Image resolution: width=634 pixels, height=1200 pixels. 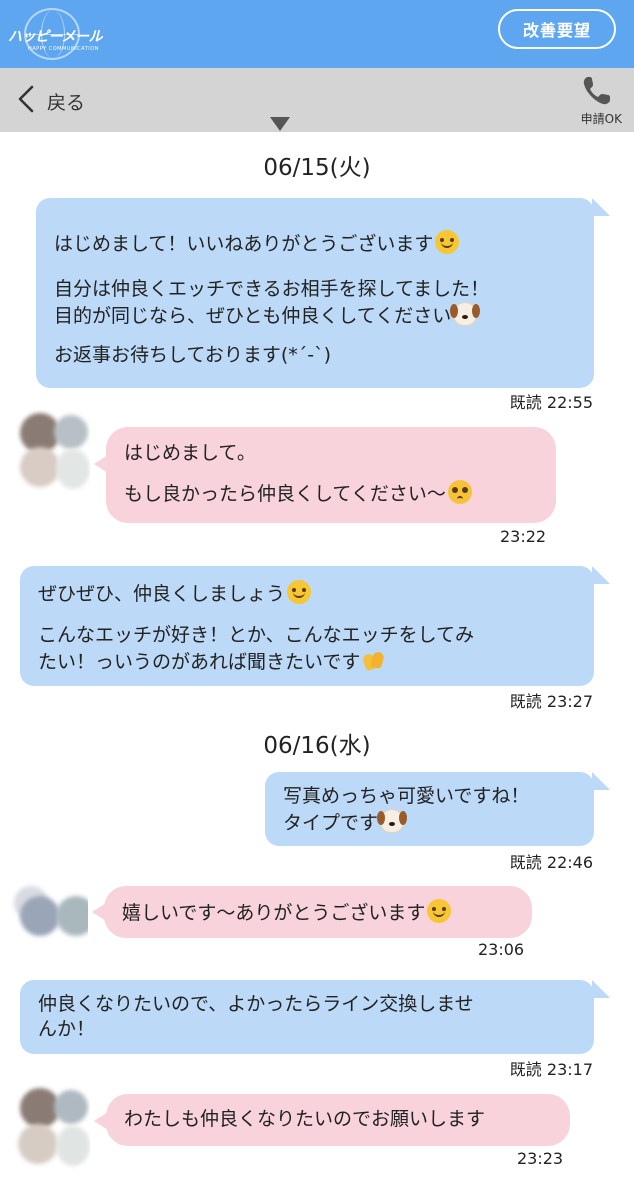 What do you see at coordinates (551, 1069) in the screenshot?
I see `read-receipt-time: 既読 23:17` at bounding box center [551, 1069].